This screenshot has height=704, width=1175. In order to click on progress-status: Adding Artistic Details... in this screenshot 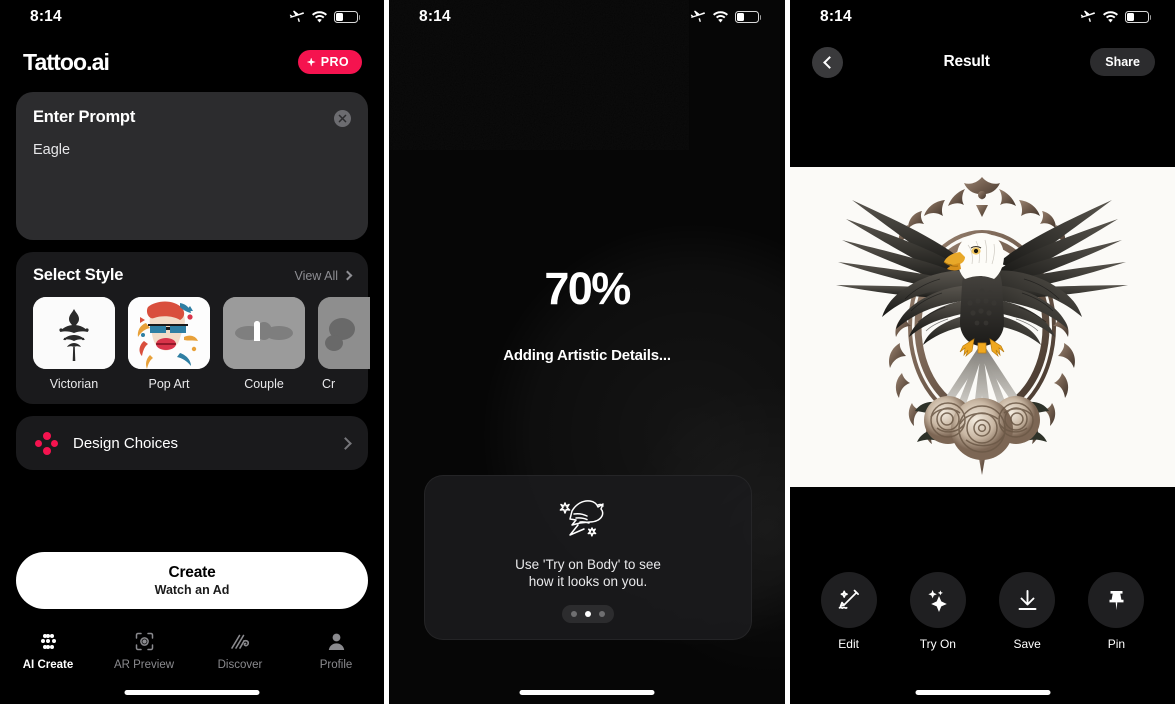, I will do `click(587, 355)`.